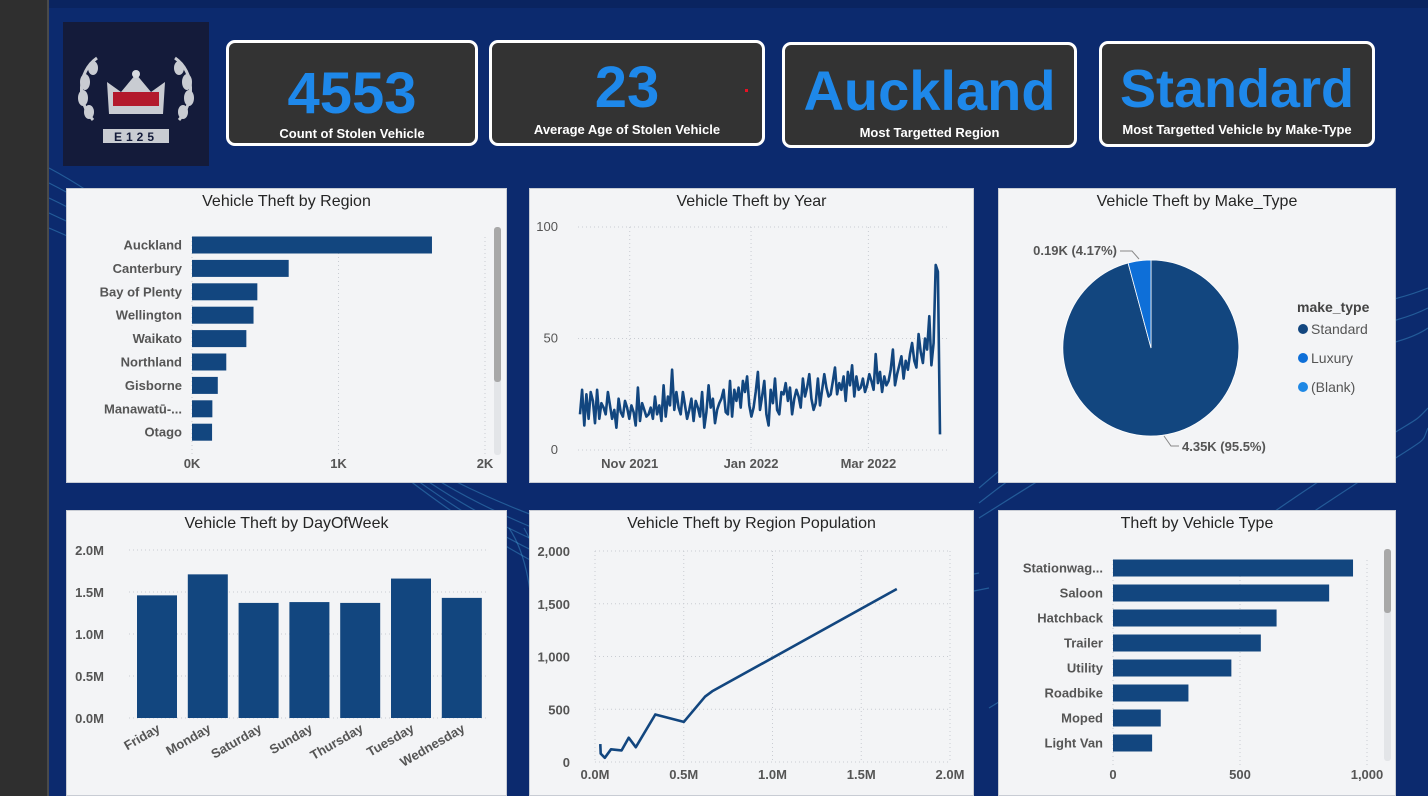 The width and height of the screenshot is (1428, 796). I want to click on category-label: Moped, so click(1082, 718).